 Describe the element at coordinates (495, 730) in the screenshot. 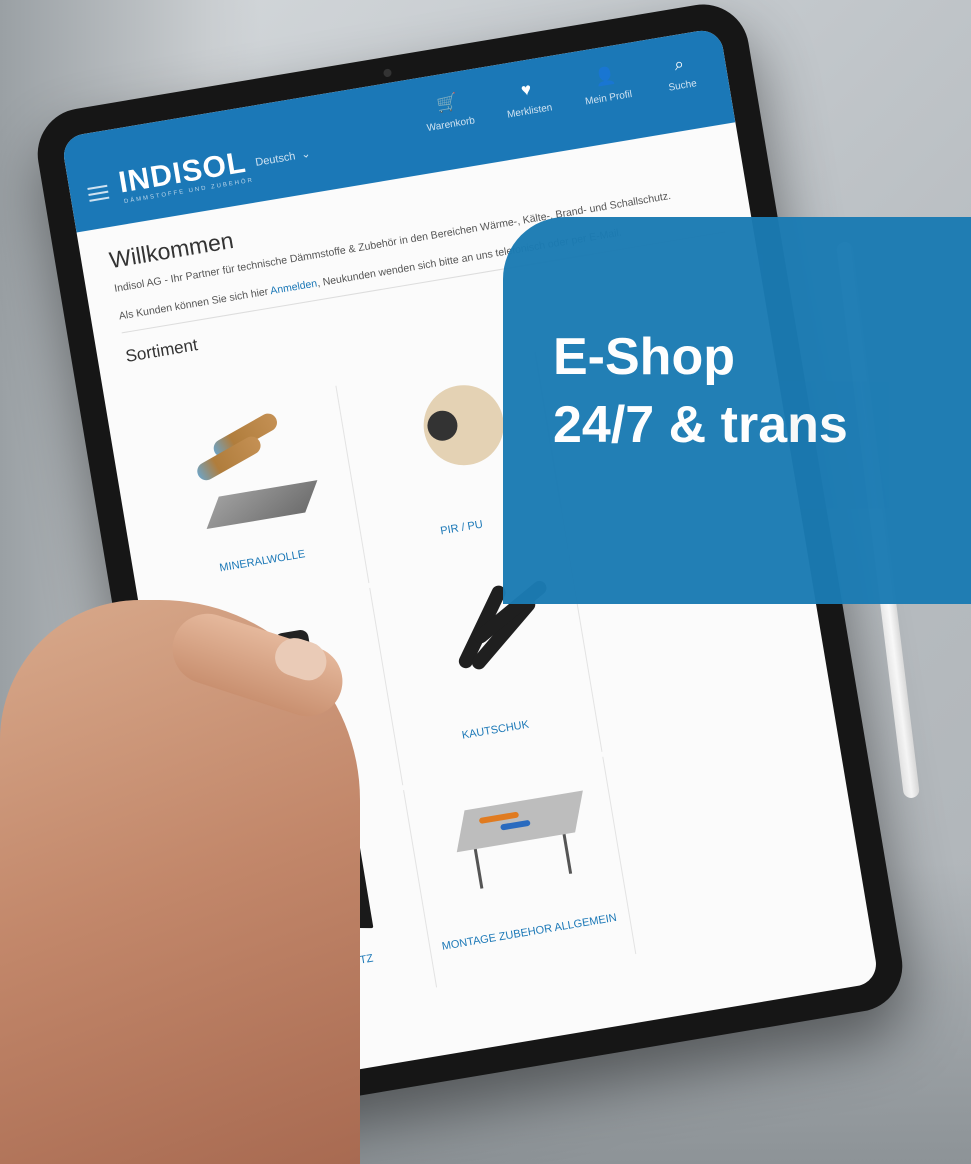

I see `category-label: KAUTSCHUK` at that location.